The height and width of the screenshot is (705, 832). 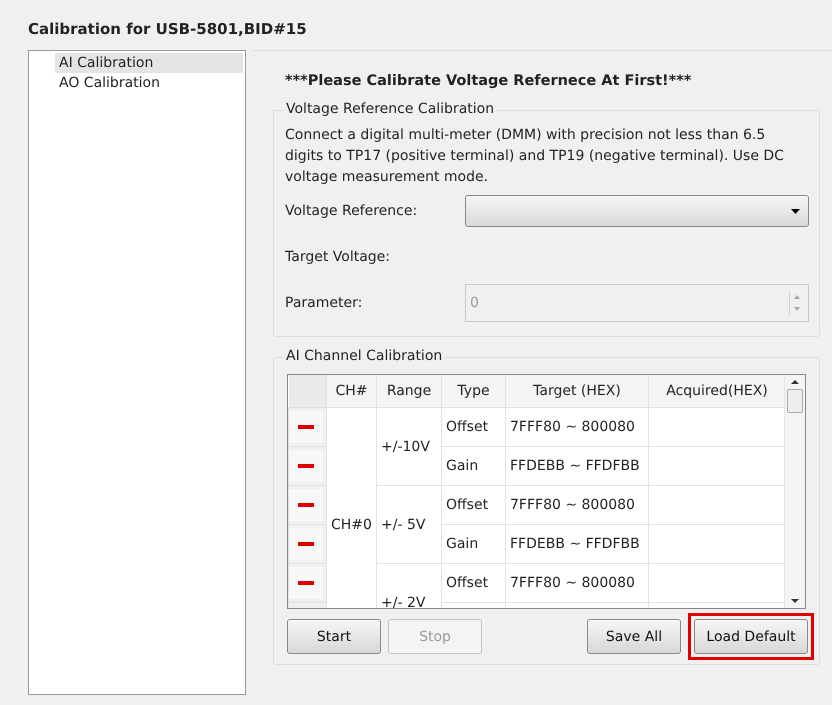 What do you see at coordinates (409, 447) in the screenshot?
I see `table-cell: +/-10V` at bounding box center [409, 447].